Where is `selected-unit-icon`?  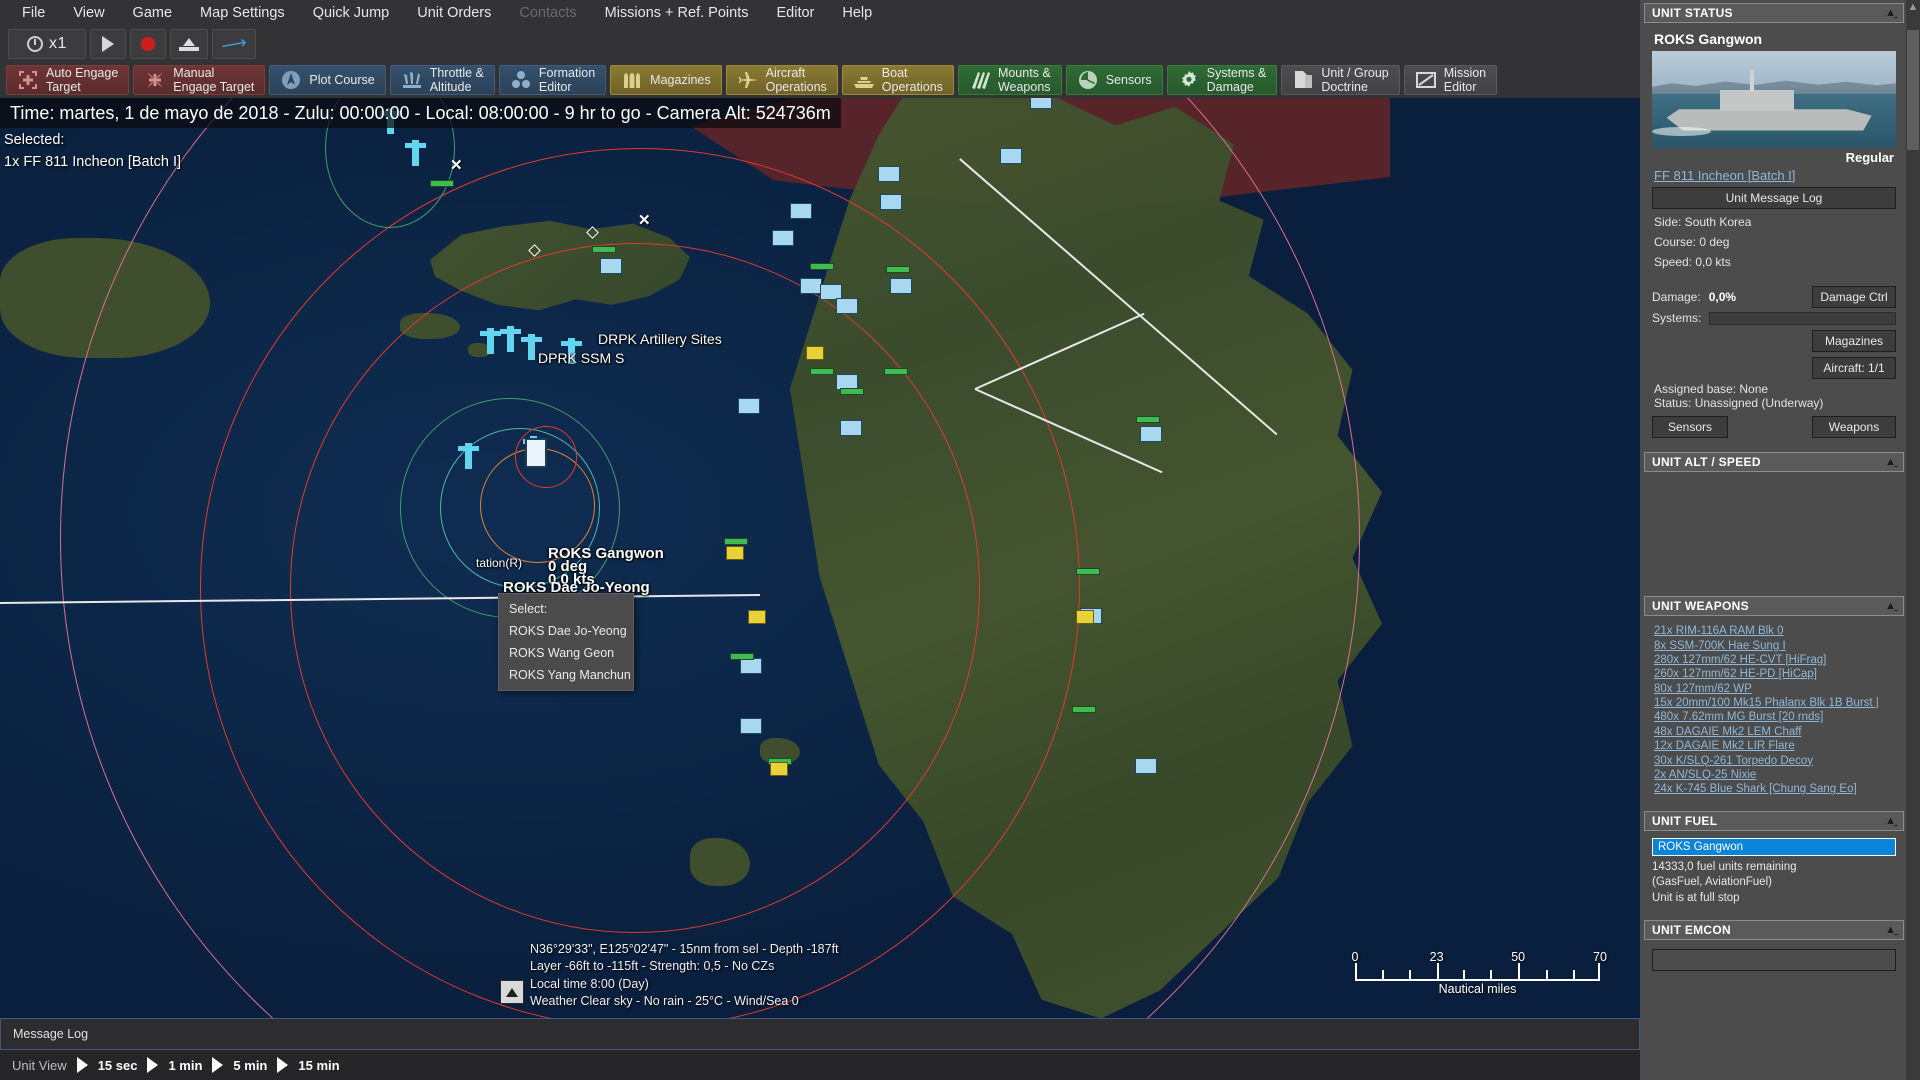 selected-unit-icon is located at coordinates (536, 453).